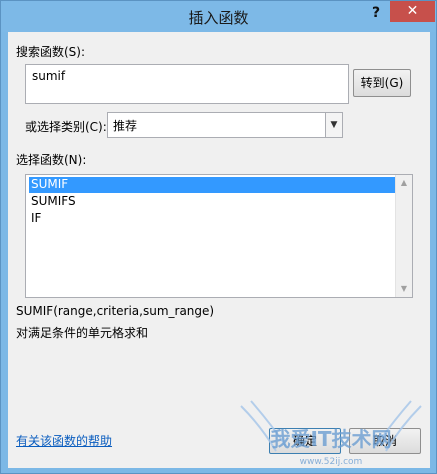 The height and width of the screenshot is (474, 437). What do you see at coordinates (412, 11) in the screenshot?
I see `close-button: ✕` at bounding box center [412, 11].